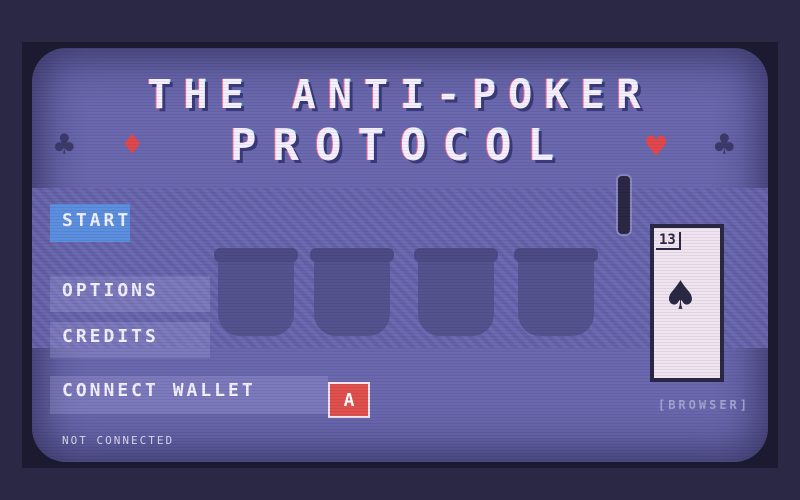 The image size is (800, 500). What do you see at coordinates (90, 223) in the screenshot?
I see `start-button: START` at bounding box center [90, 223].